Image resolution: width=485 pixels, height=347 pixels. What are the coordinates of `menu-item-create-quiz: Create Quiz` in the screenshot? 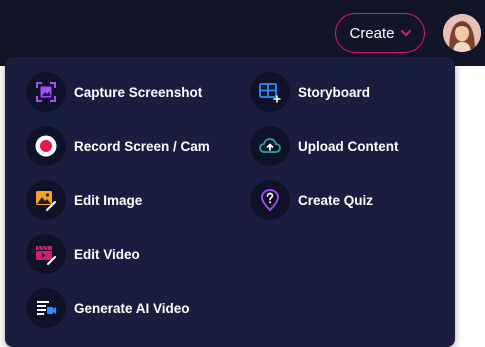 It's located at (311, 200).